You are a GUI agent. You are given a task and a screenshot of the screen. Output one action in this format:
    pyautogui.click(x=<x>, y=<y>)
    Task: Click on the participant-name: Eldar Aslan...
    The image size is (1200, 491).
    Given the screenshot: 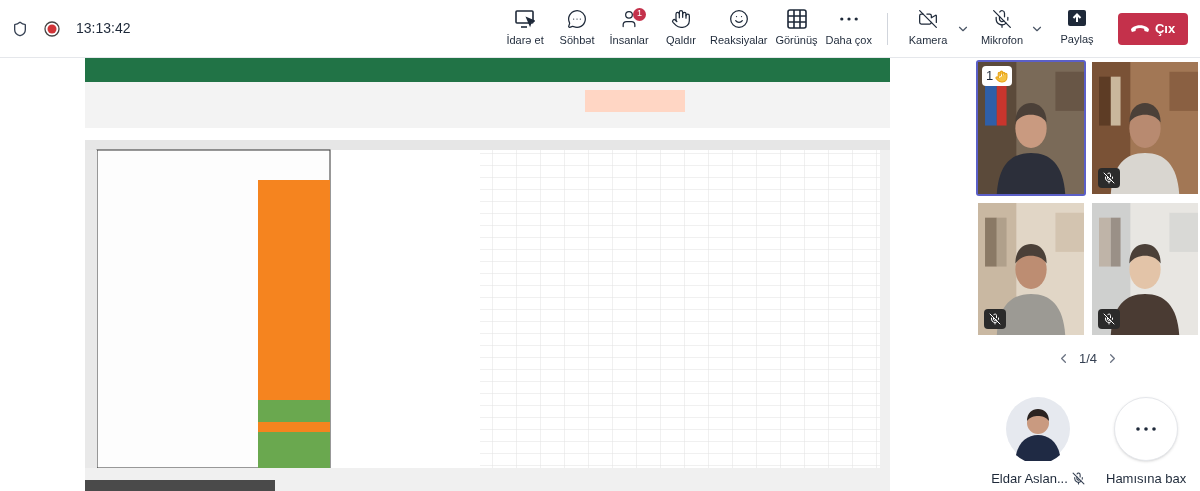 What is the action you would take?
    pyautogui.click(x=1029, y=478)
    